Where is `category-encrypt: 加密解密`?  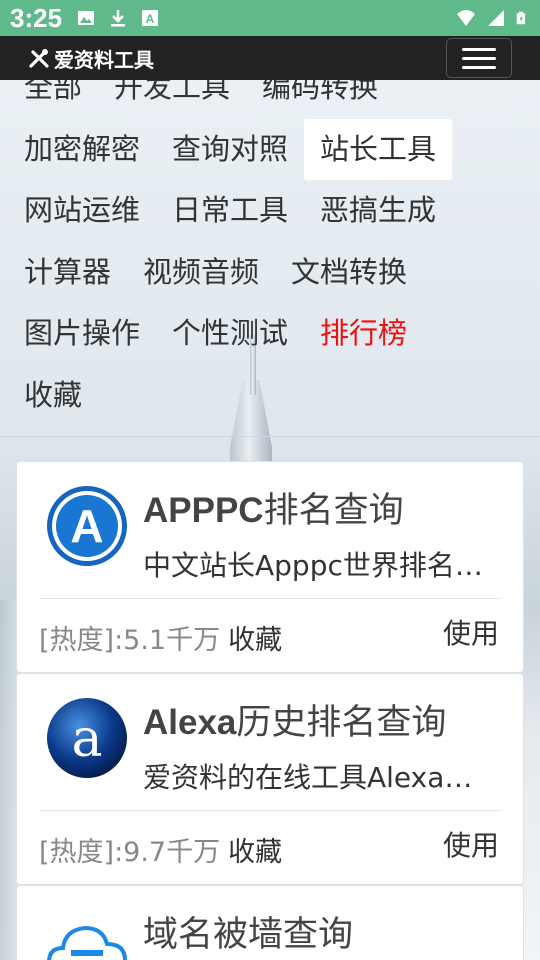
category-encrypt: 加密解密 is located at coordinates (82, 149).